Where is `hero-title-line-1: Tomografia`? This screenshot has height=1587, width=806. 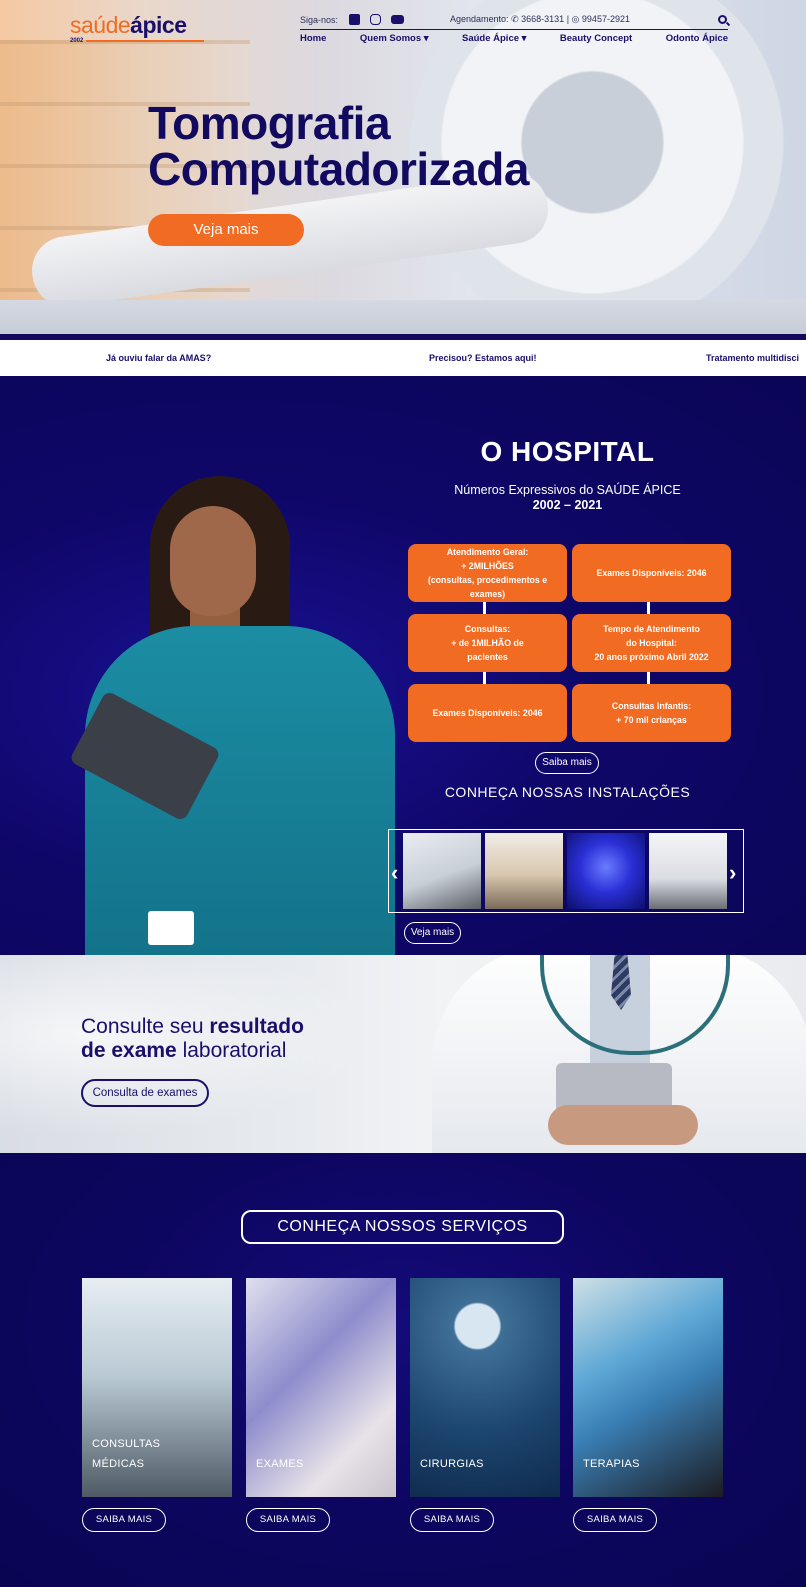
hero-title-line-1: Tomografia is located at coordinates (269, 123).